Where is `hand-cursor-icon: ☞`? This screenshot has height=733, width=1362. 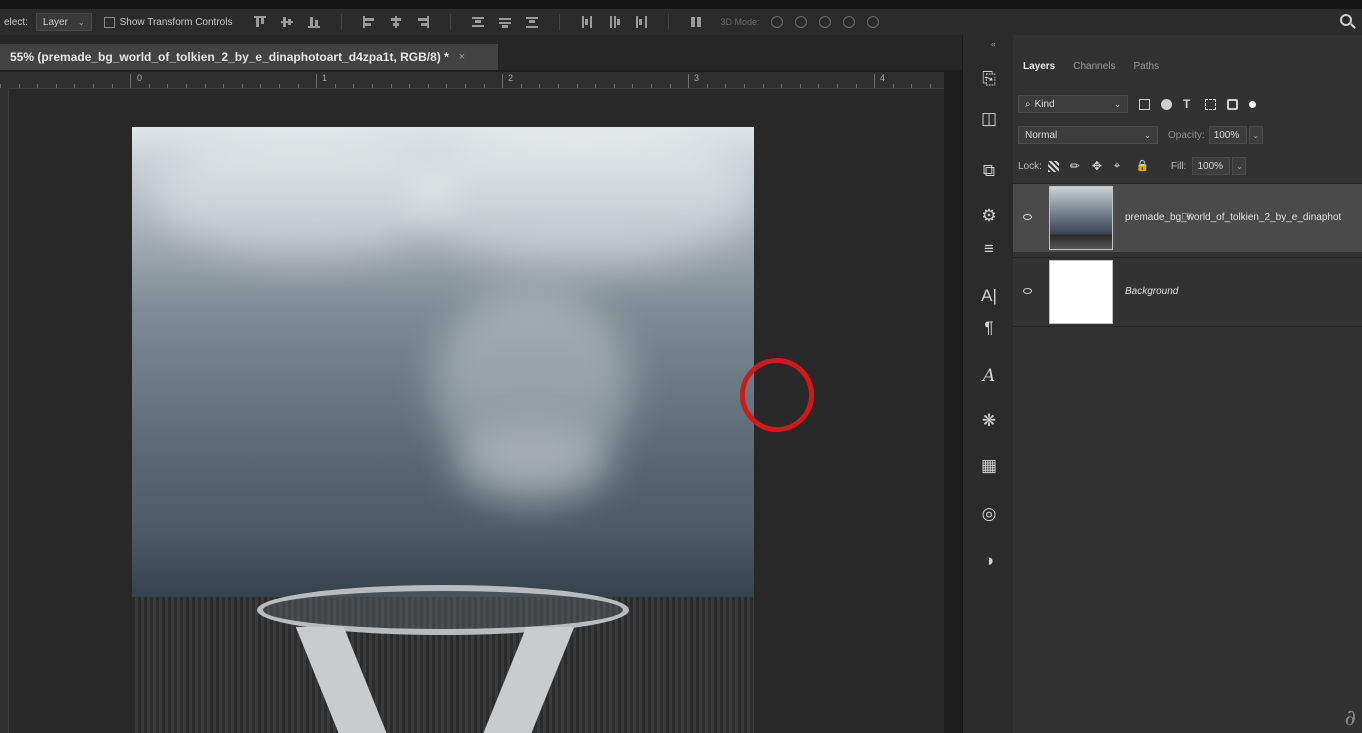 hand-cursor-icon: ☞ is located at coordinates (1187, 216).